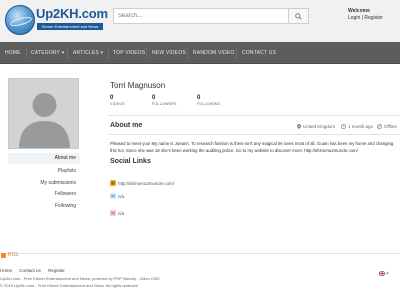  I want to click on stat-followers-count: 0, so click(154, 98).